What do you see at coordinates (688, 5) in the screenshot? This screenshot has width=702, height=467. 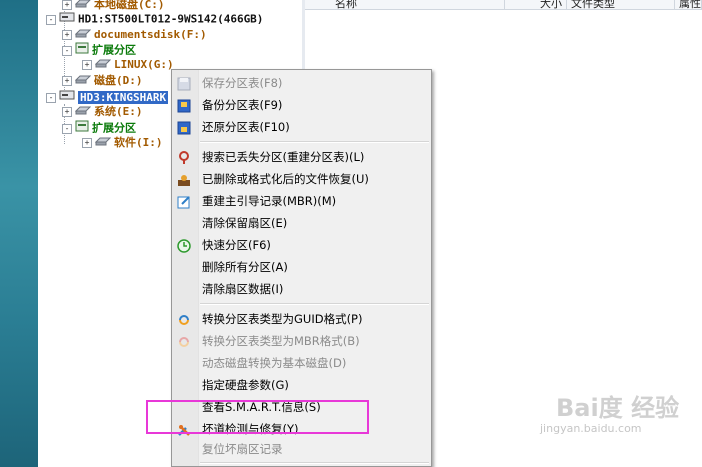 I see `column-header-attr: 属性` at bounding box center [688, 5].